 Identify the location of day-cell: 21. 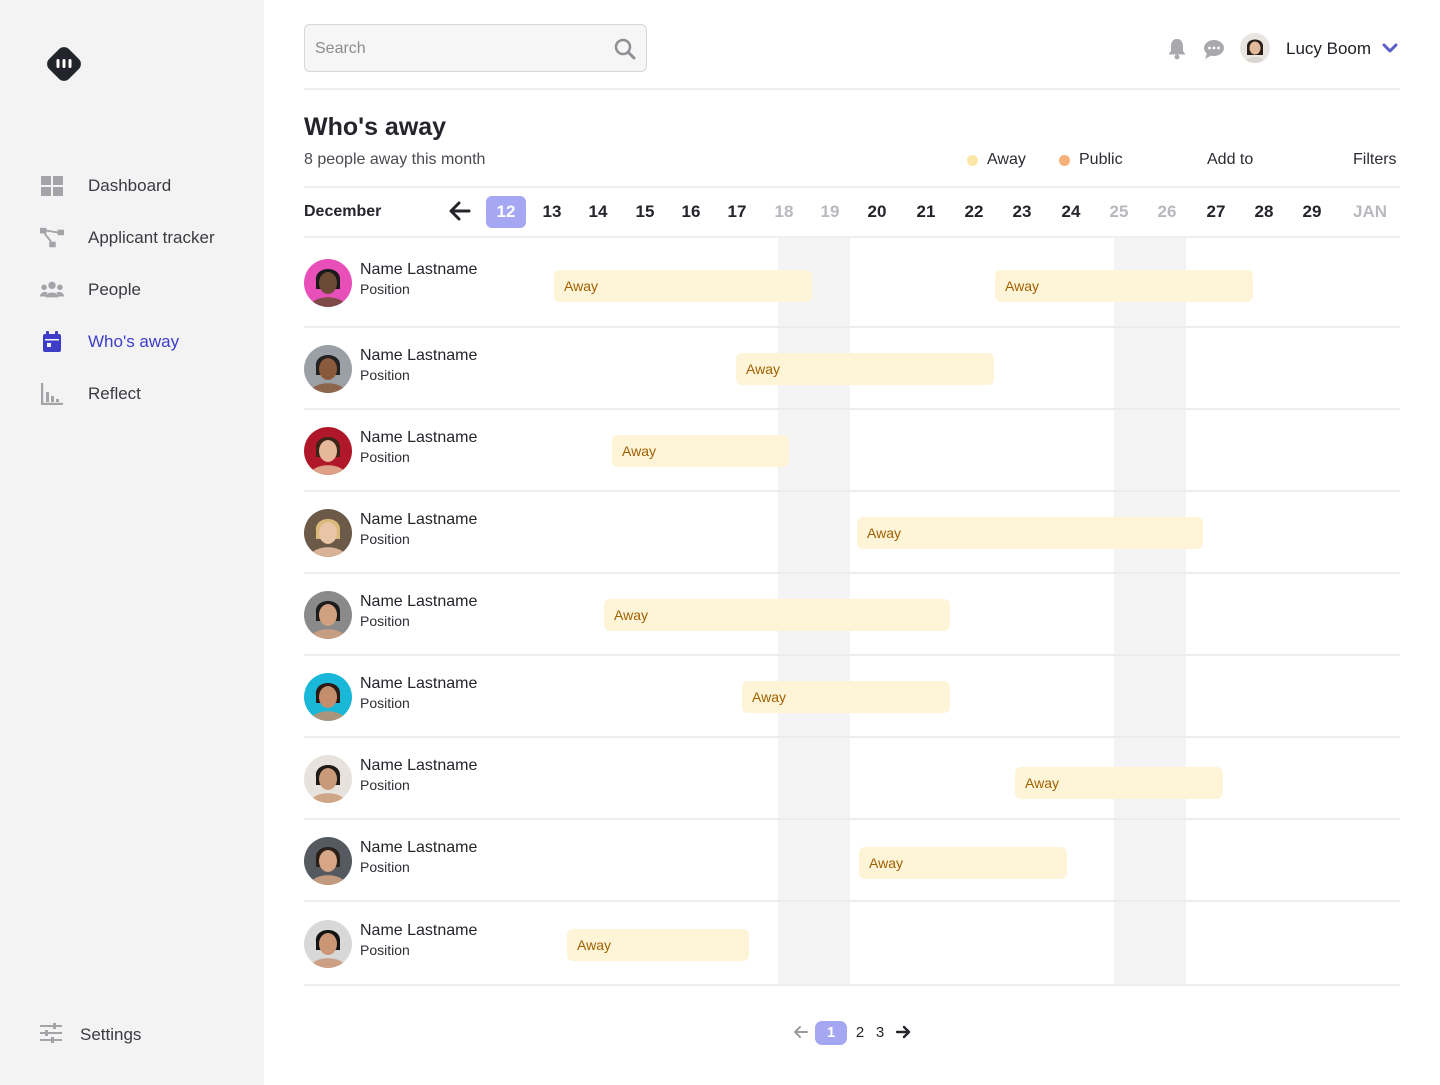
(926, 212).